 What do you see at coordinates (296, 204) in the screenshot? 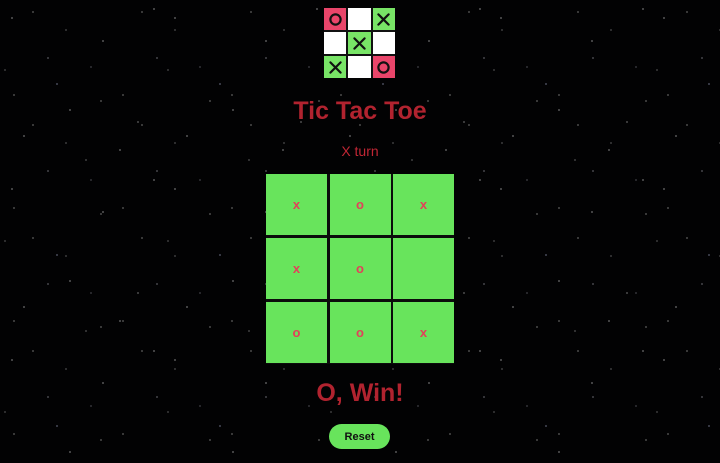
I see `board-cell-1: x` at bounding box center [296, 204].